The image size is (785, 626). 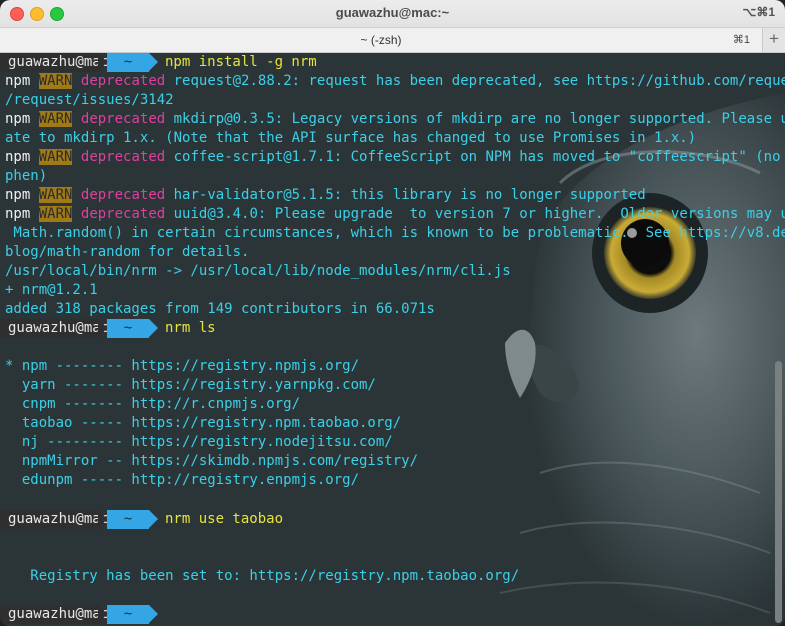 I want to click on command-text: nrm ls, so click(x=190, y=328).